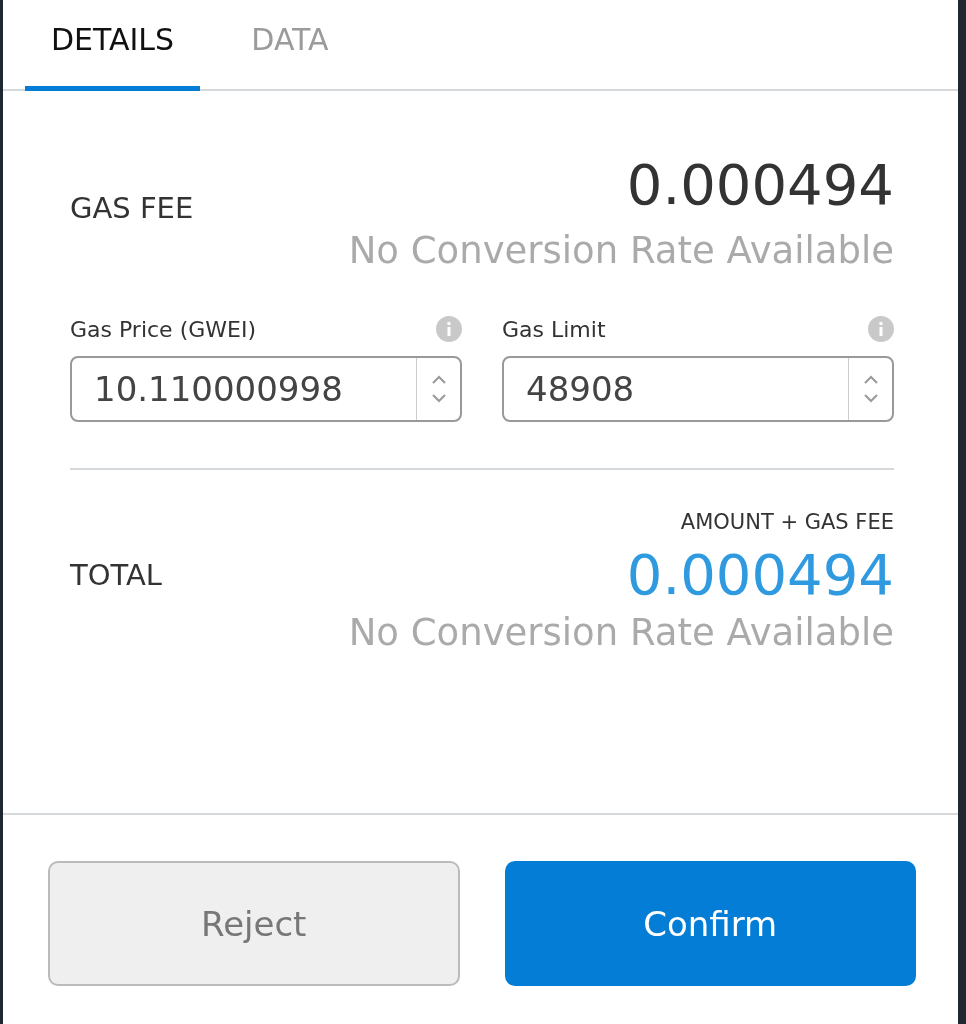  I want to click on value-input: 10.110000998, so click(244, 389).